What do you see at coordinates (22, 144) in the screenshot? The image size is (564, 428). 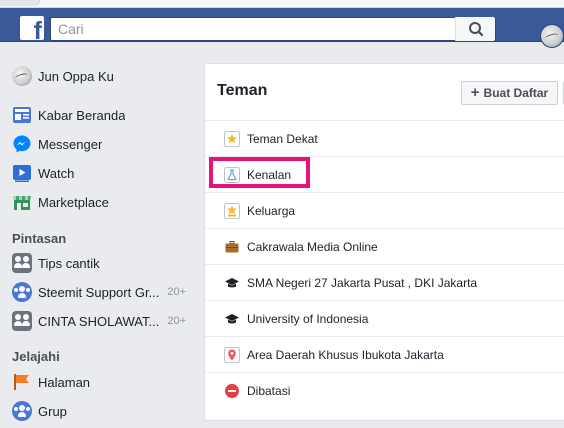 I see `messenger-icon` at bounding box center [22, 144].